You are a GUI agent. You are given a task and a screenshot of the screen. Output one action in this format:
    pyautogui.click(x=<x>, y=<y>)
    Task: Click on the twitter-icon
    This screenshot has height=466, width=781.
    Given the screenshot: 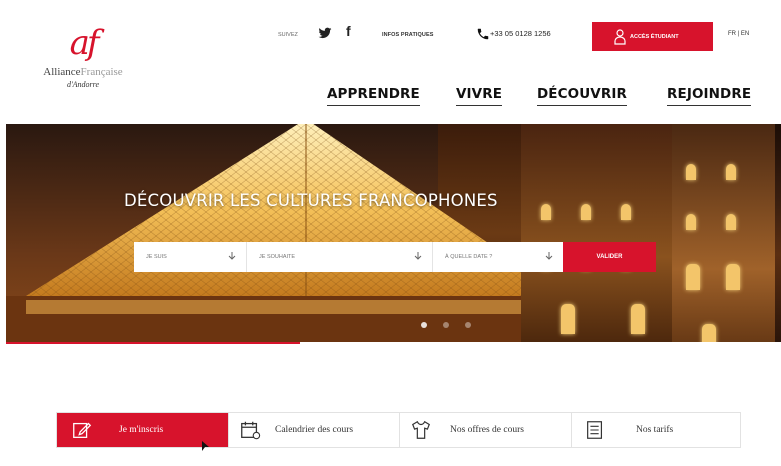 What is the action you would take?
    pyautogui.click(x=325, y=33)
    